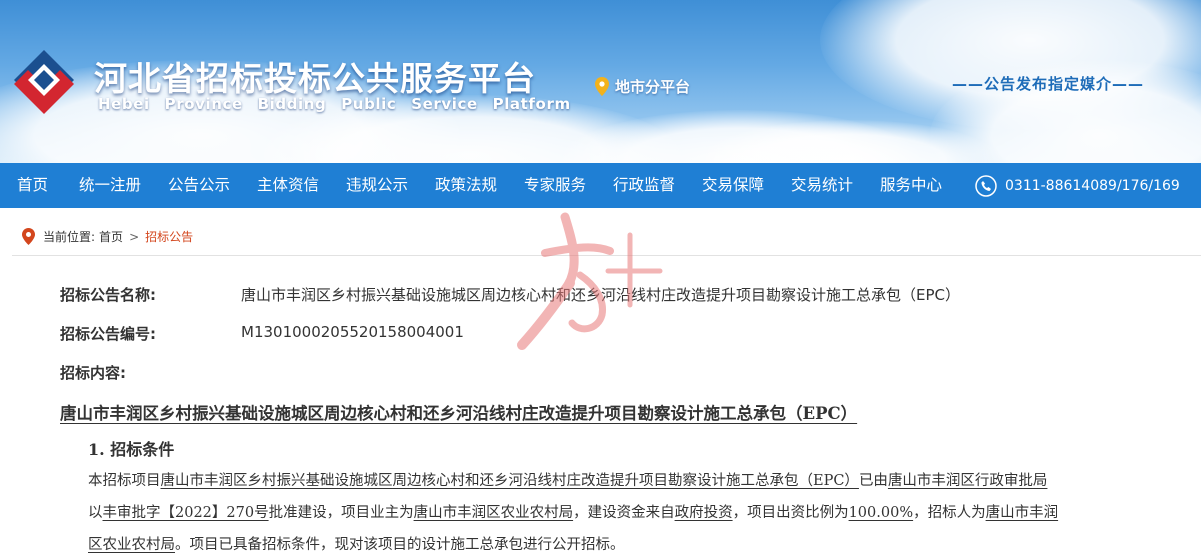 Image resolution: width=1201 pixels, height=557 pixels. I want to click on contact-phone: 0311-88614089/176/169, so click(1077, 185).